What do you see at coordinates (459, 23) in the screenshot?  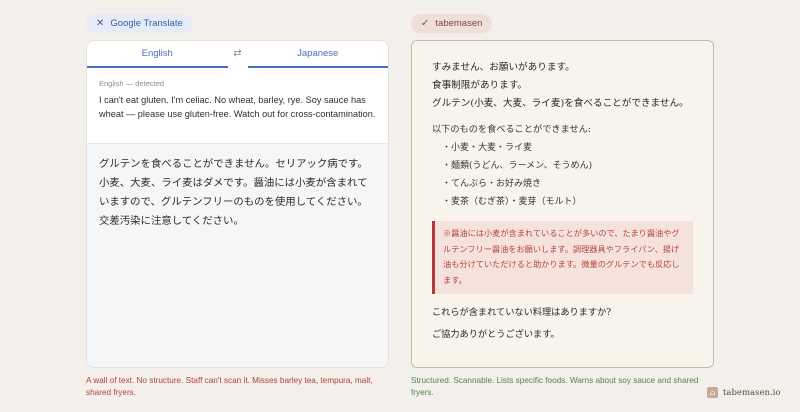 I see `tabemasen-badge-label: tabemasen` at bounding box center [459, 23].